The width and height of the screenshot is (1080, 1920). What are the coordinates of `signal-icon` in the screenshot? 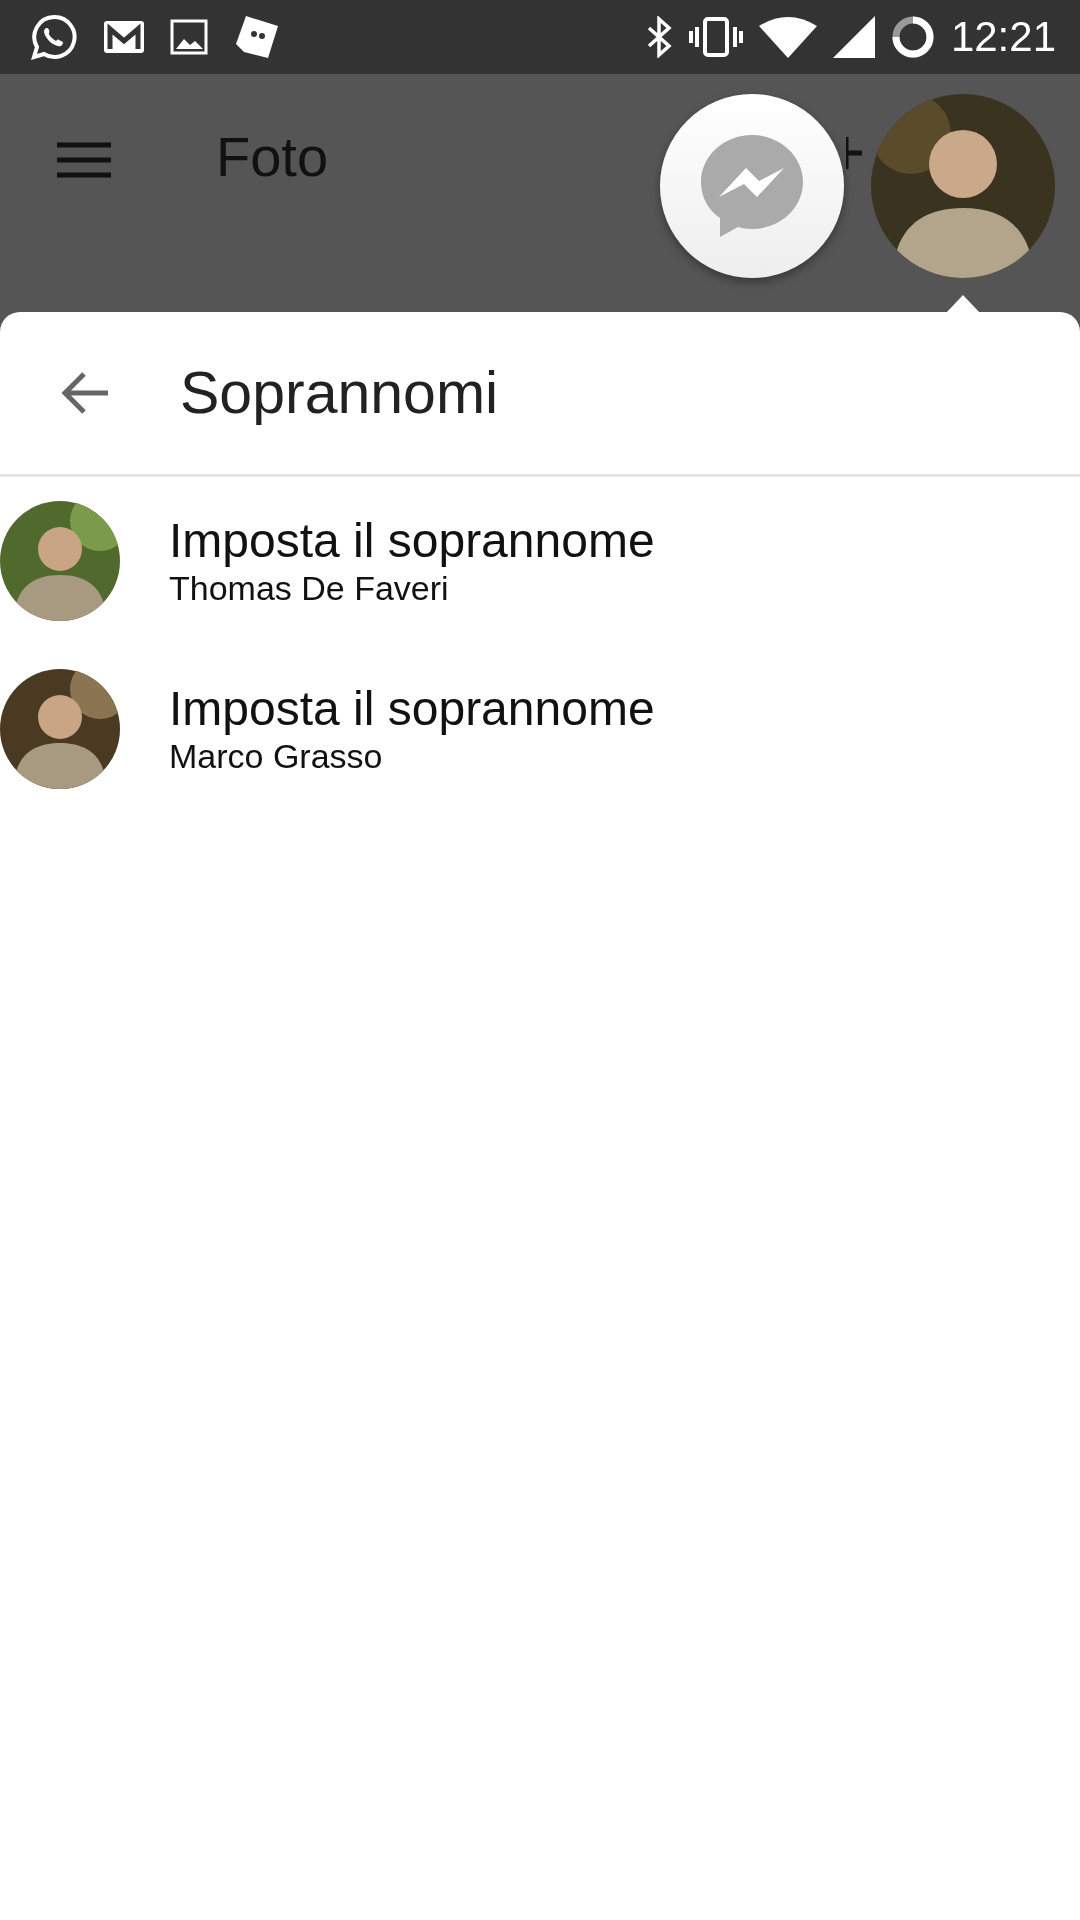 It's located at (853, 37).